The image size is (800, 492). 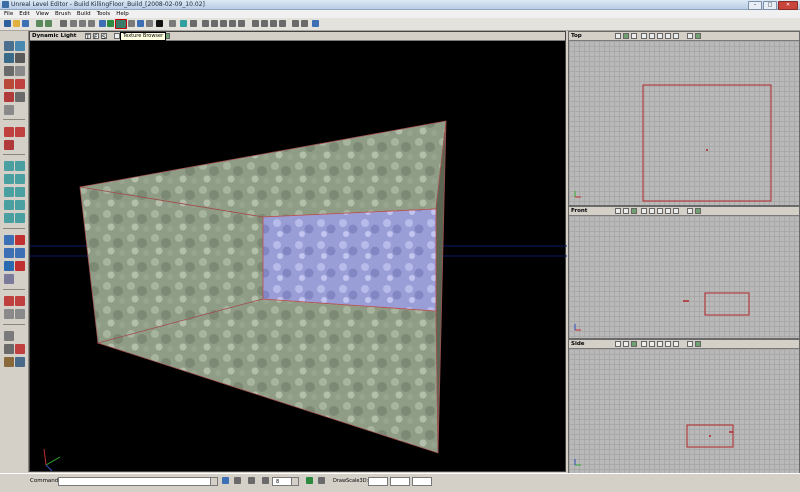 What do you see at coordinates (9, 266) in the screenshot?
I see `add-mover-icon` at bounding box center [9, 266].